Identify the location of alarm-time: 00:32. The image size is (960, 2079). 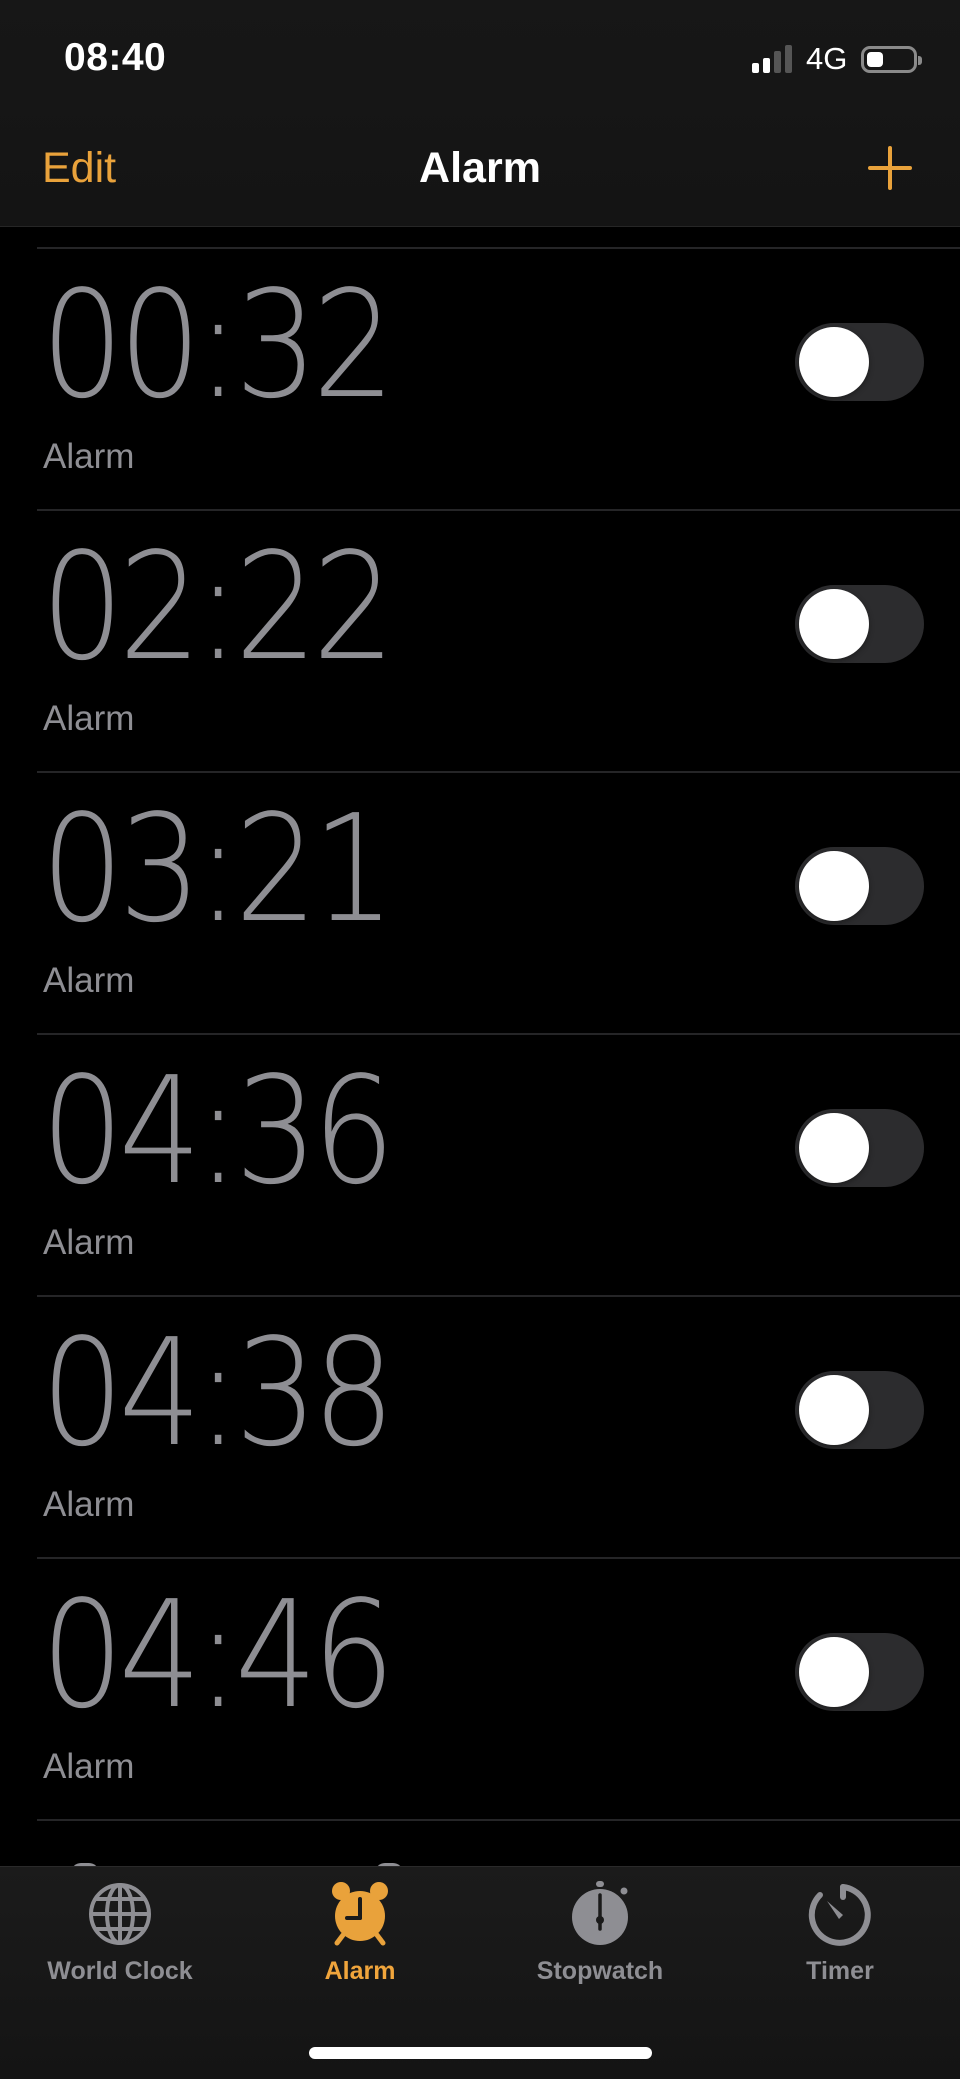
(218, 345).